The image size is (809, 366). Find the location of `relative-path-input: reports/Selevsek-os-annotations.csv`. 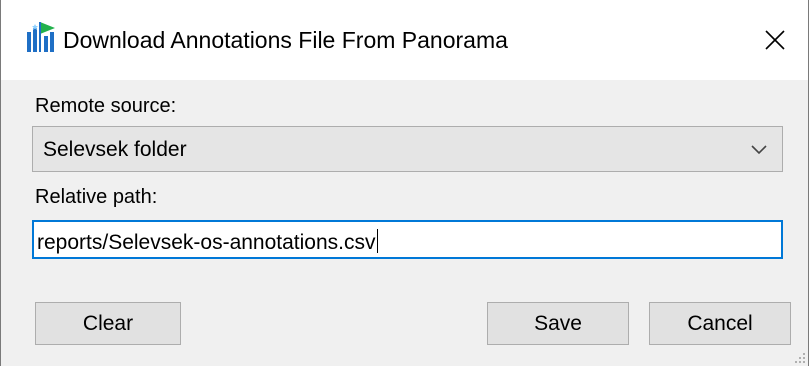

relative-path-input: reports/Selevsek-os-annotations.csv is located at coordinates (407, 239).